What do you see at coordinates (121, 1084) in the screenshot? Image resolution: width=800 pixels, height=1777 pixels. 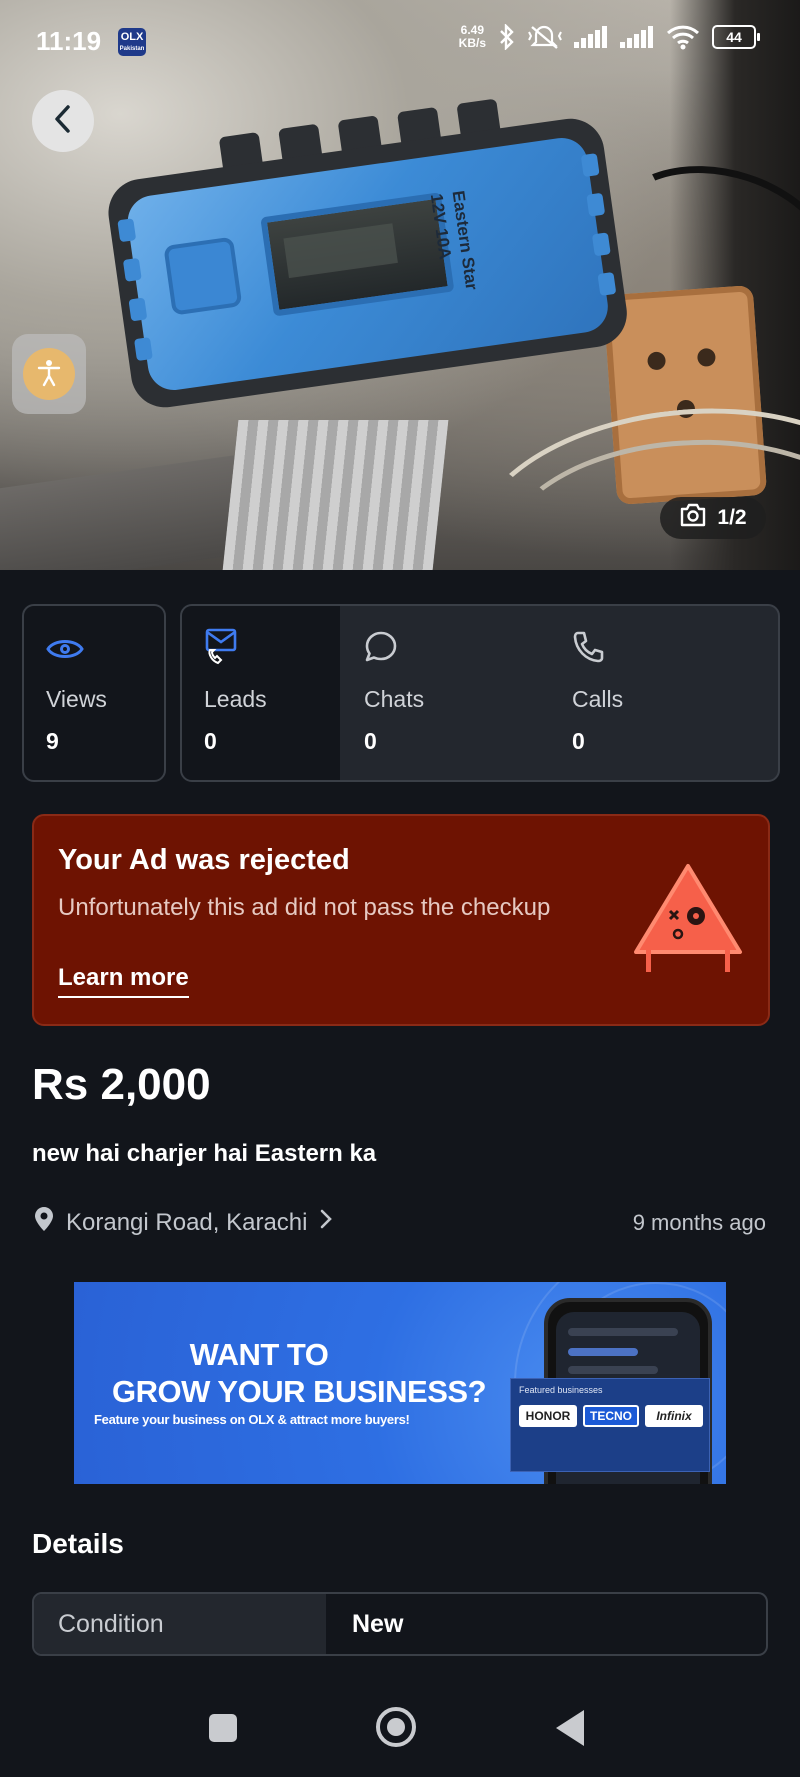 I see `listing-price: Rs 2,000` at bounding box center [121, 1084].